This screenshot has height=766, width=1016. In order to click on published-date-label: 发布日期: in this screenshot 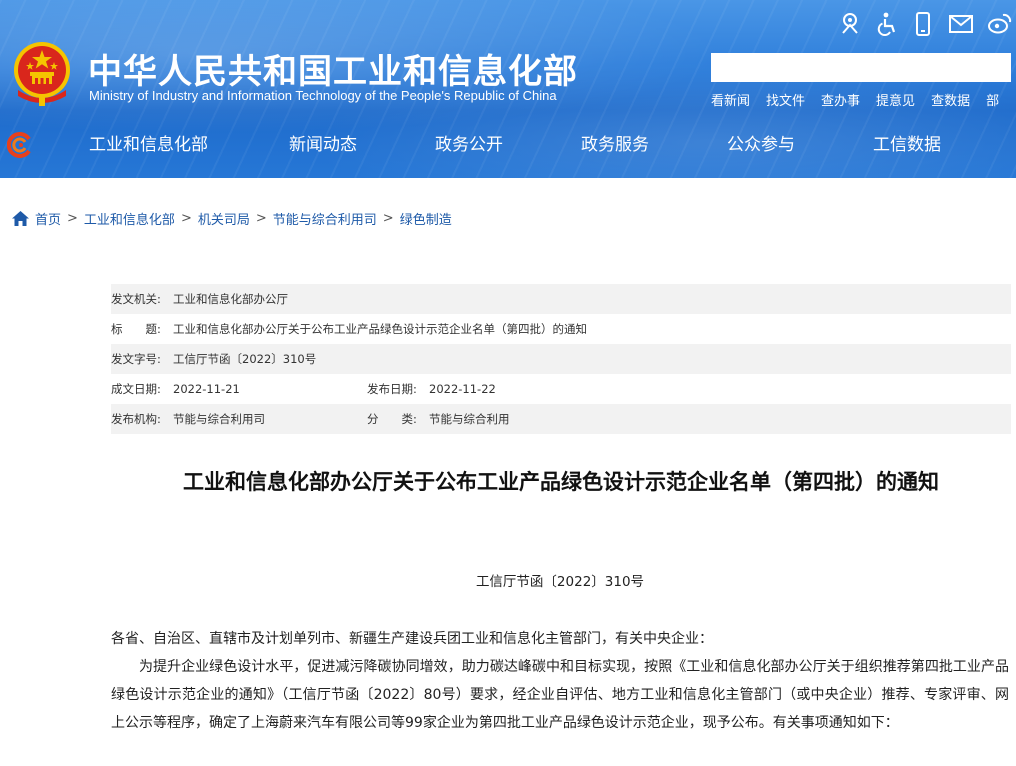, I will do `click(392, 389)`.